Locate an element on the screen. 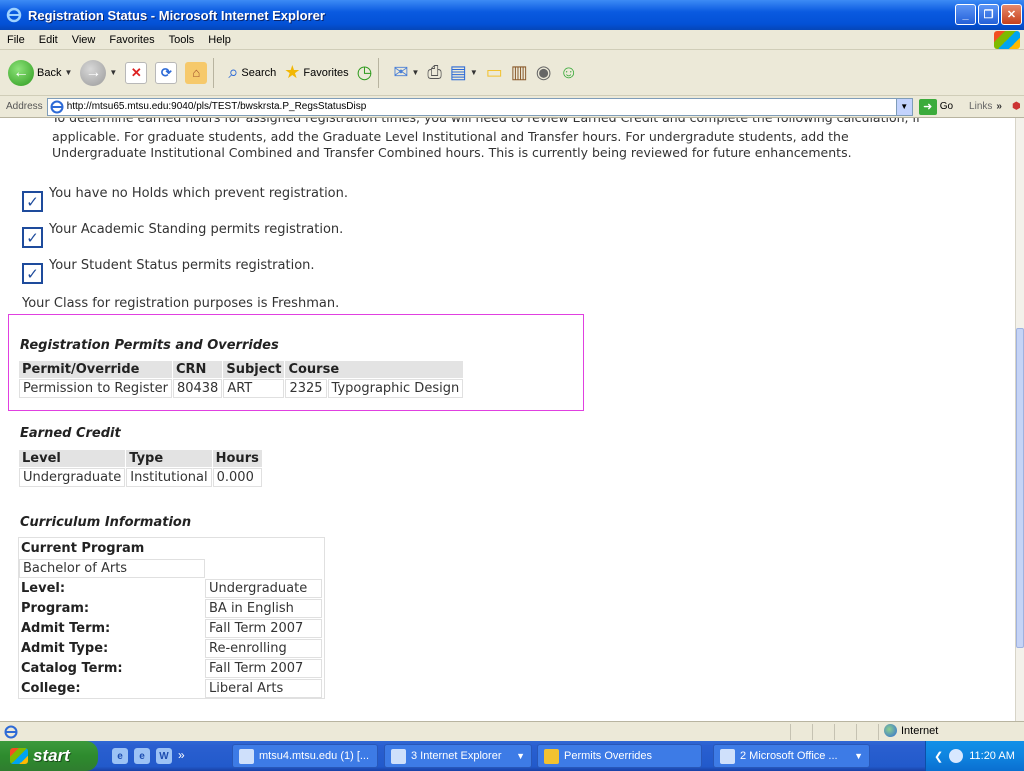 This screenshot has height=771, width=1024. ie-page-icon is located at coordinates (11, 731).